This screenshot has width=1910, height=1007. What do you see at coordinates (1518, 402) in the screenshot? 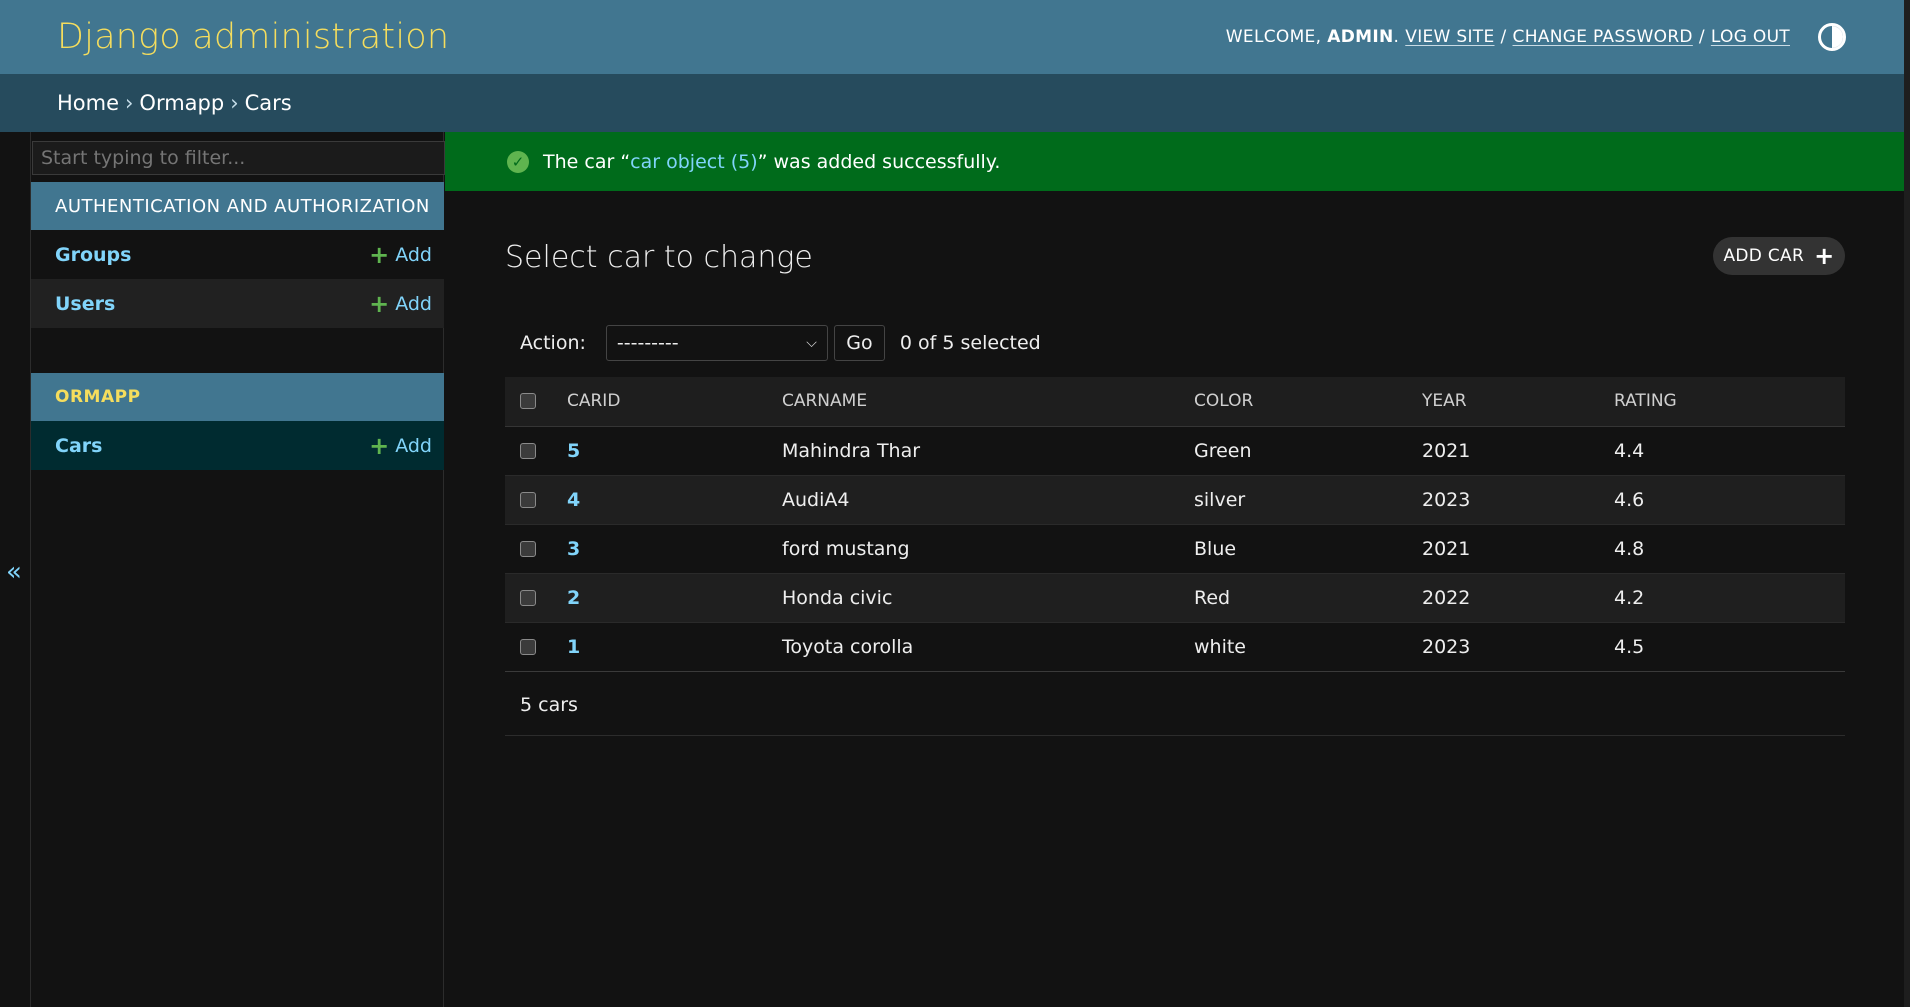
I see `column-header-year: Year` at bounding box center [1518, 402].